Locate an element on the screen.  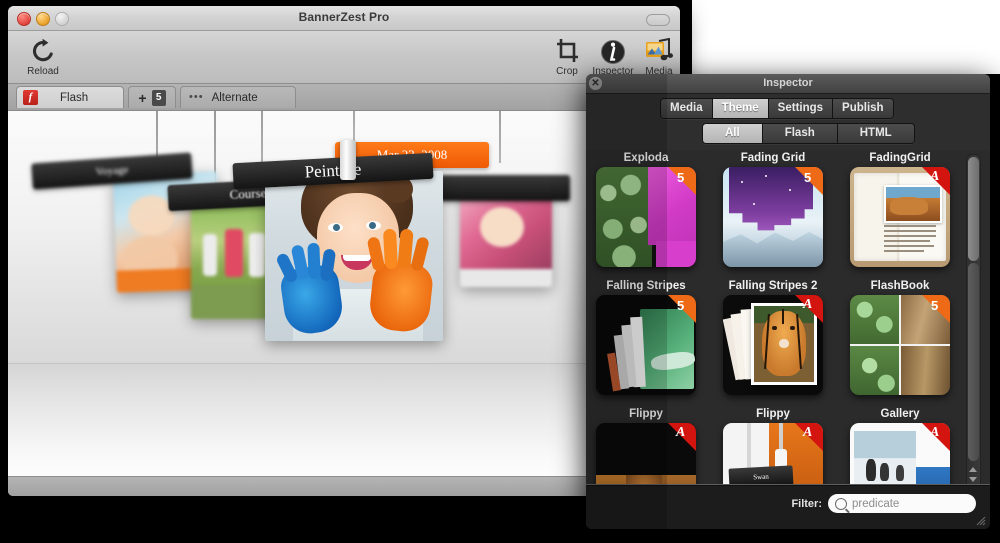
theme-cell: FadingGrid A is located at coordinates (900, 208).